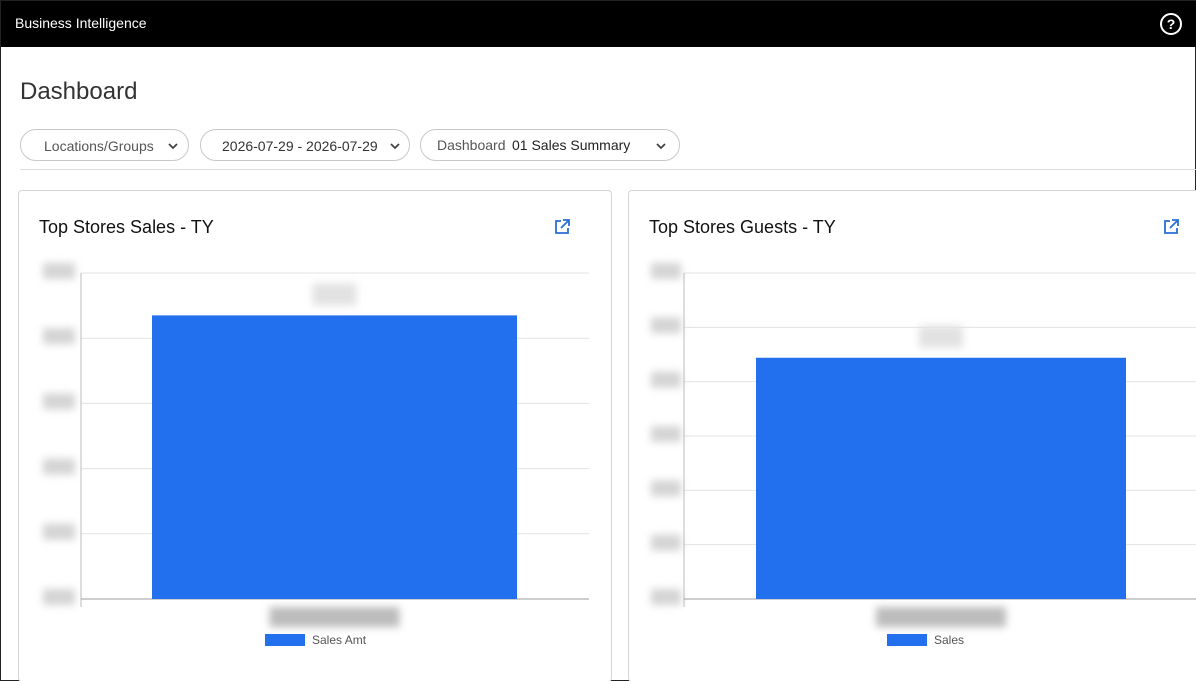 Image resolution: width=1196 pixels, height=681 pixels. I want to click on locations-filter-dropdown: Locations/Groups, so click(104, 145).